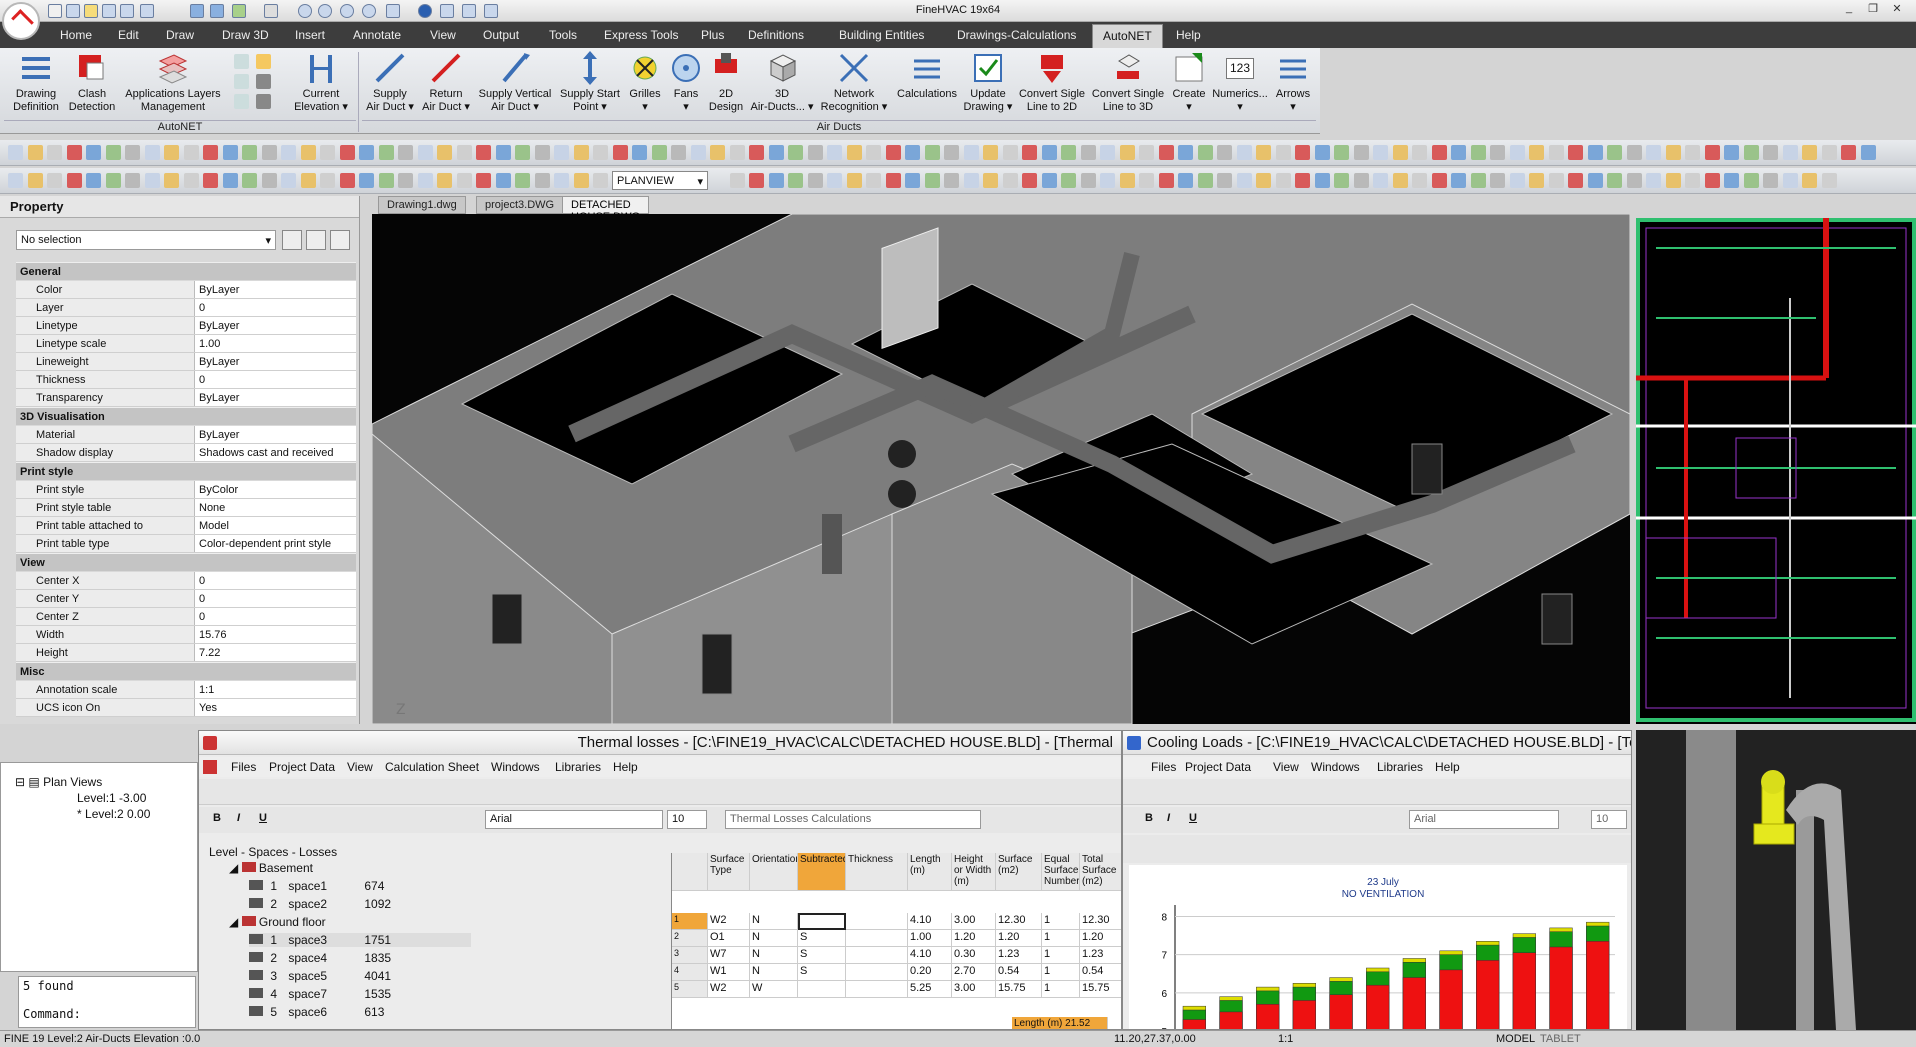 The image size is (1916, 1047). I want to click on menu-definitions: Definitions, so click(776, 35).